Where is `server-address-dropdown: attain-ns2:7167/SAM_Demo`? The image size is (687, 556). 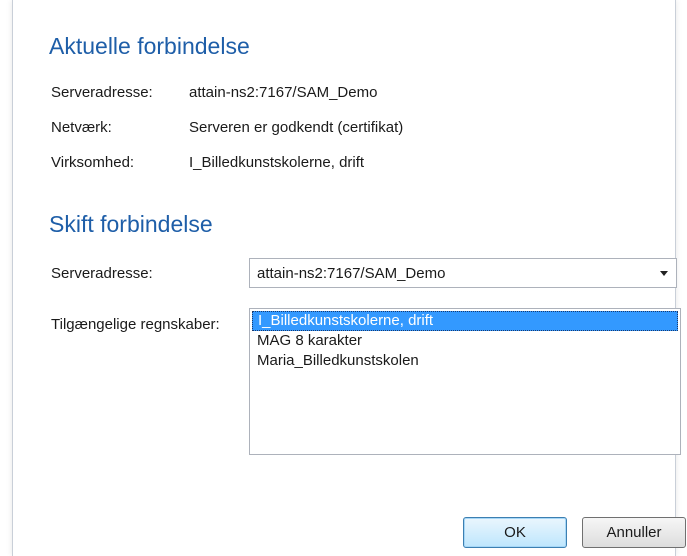 server-address-dropdown: attain-ns2:7167/SAM_Demo is located at coordinates (463, 273).